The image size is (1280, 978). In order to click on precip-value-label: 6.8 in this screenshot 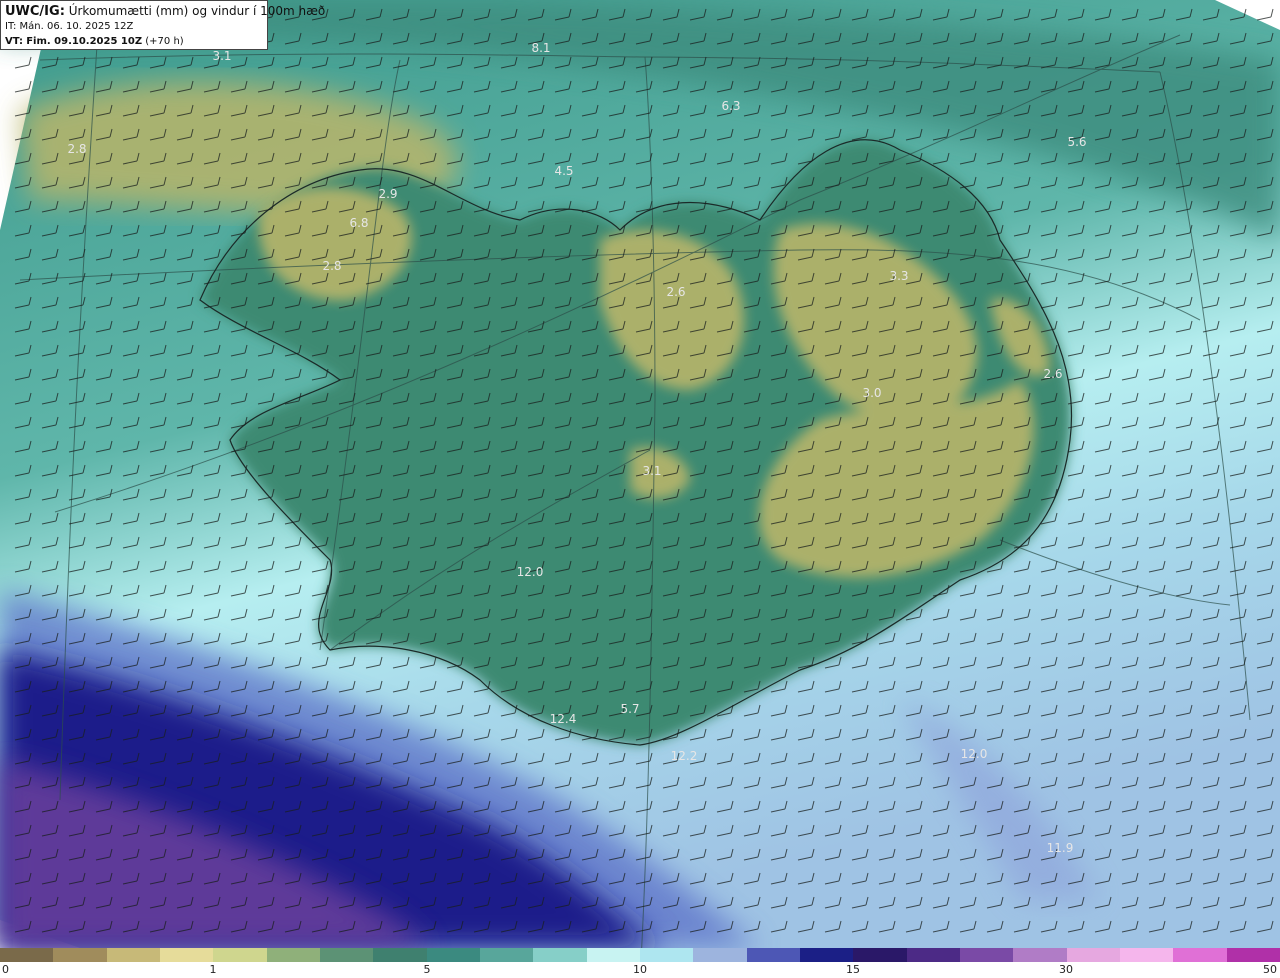, I will do `click(358, 223)`.